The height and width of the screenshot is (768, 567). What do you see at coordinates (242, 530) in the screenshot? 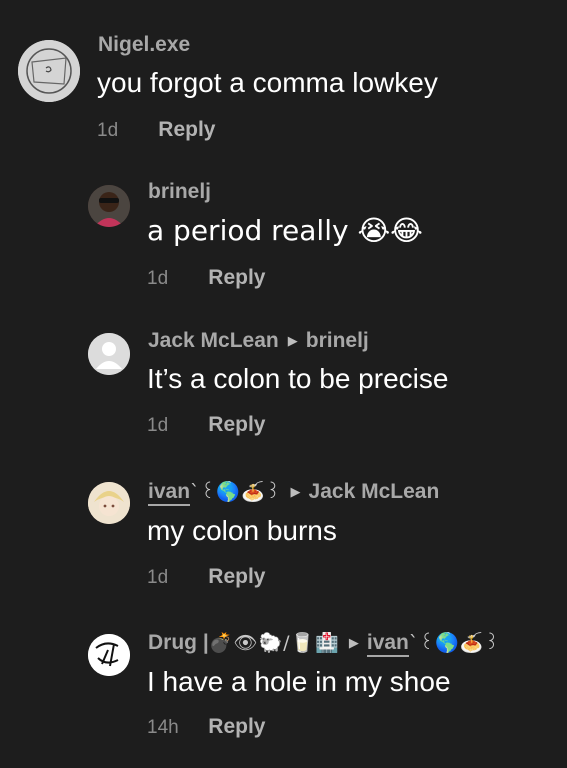
I see `comment-text: my colon burns` at bounding box center [242, 530].